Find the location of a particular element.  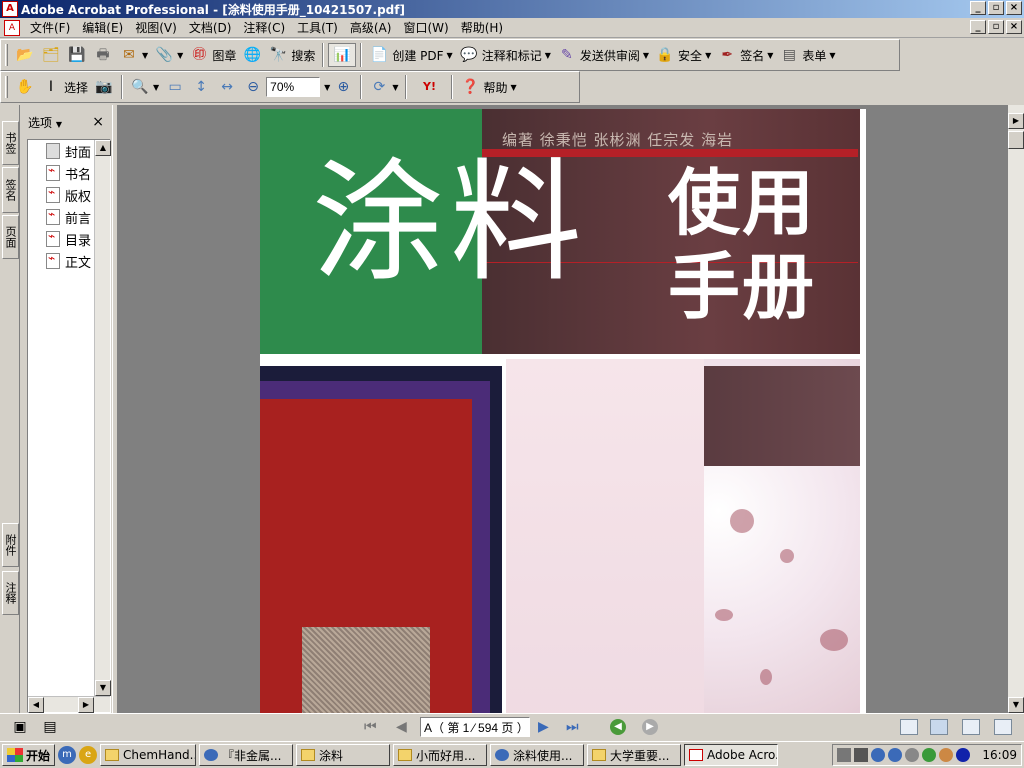

comment-markup-button: 💬 注释和标记 ▼ is located at coordinates (505, 55).